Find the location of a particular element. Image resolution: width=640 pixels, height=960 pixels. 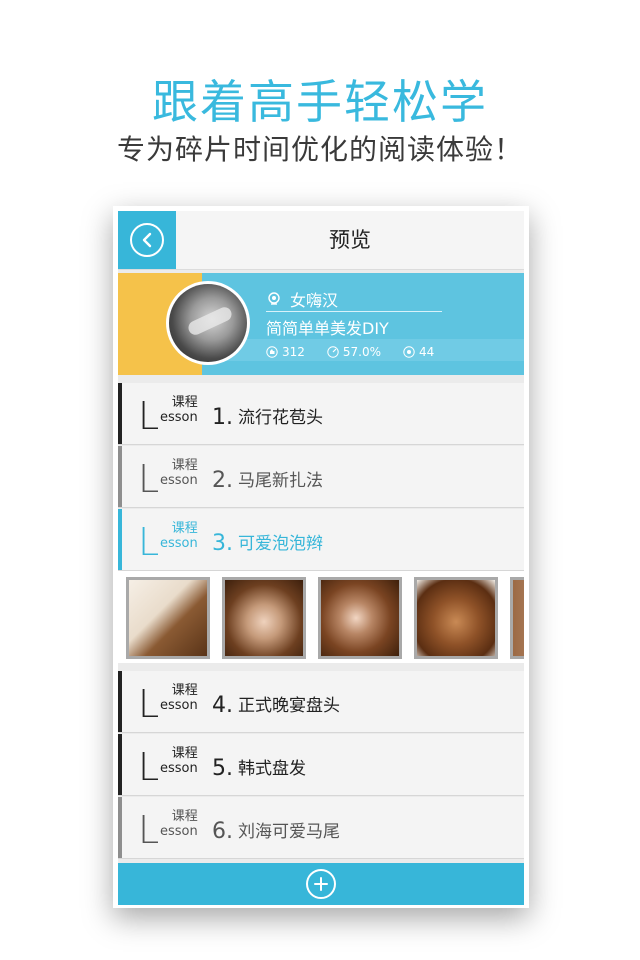

profile-card: 女嗨汉 简简单单美发DIY 312 57.0% 44 is located at coordinates (321, 324).